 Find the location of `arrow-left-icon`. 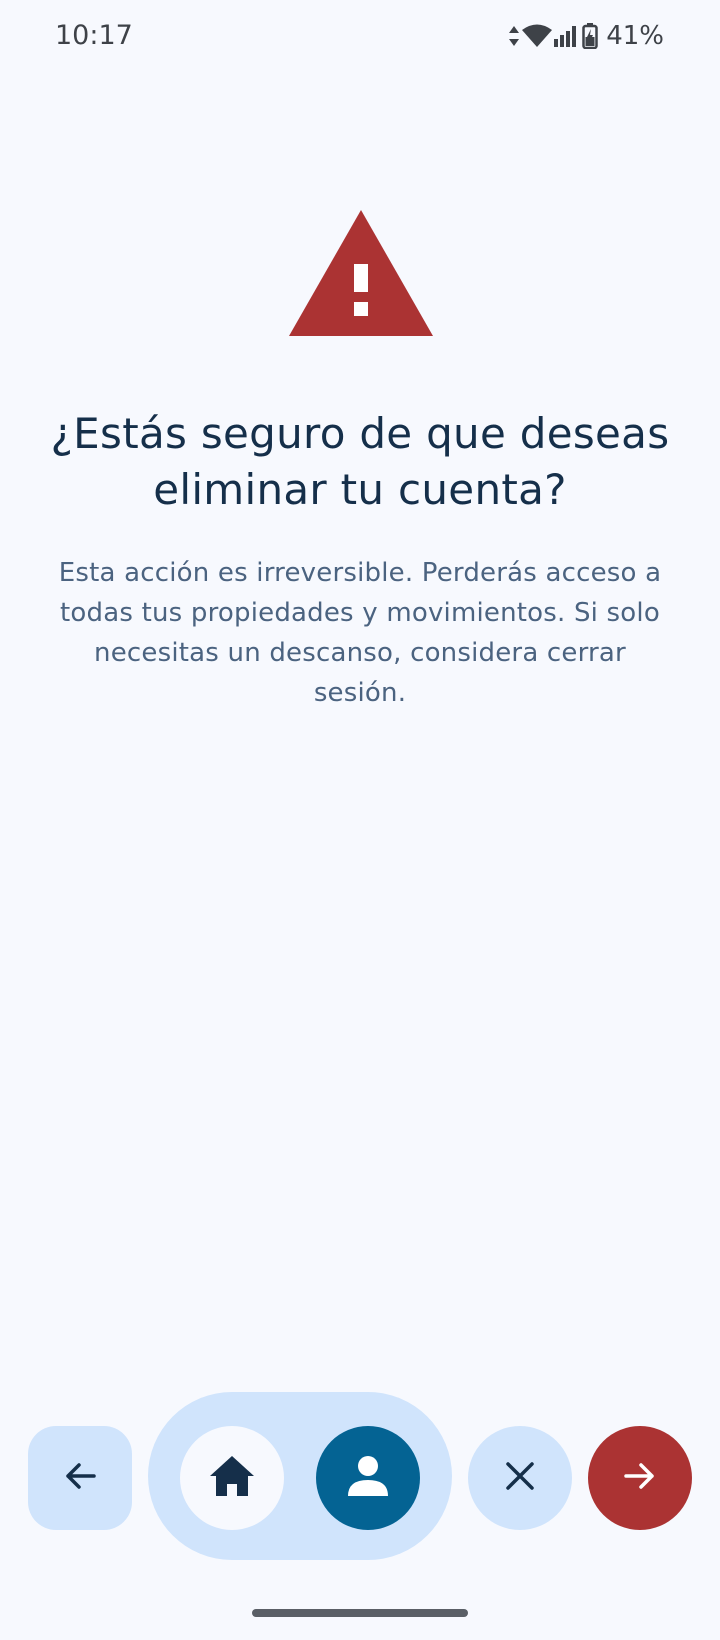

arrow-left-icon is located at coordinates (80, 1478).